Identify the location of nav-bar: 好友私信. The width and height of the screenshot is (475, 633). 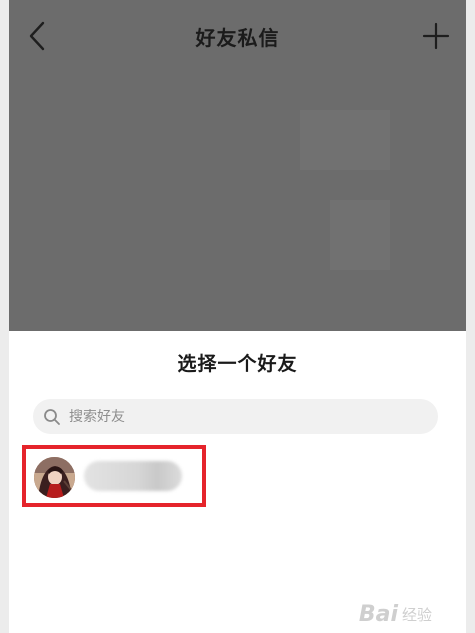
(237, 37).